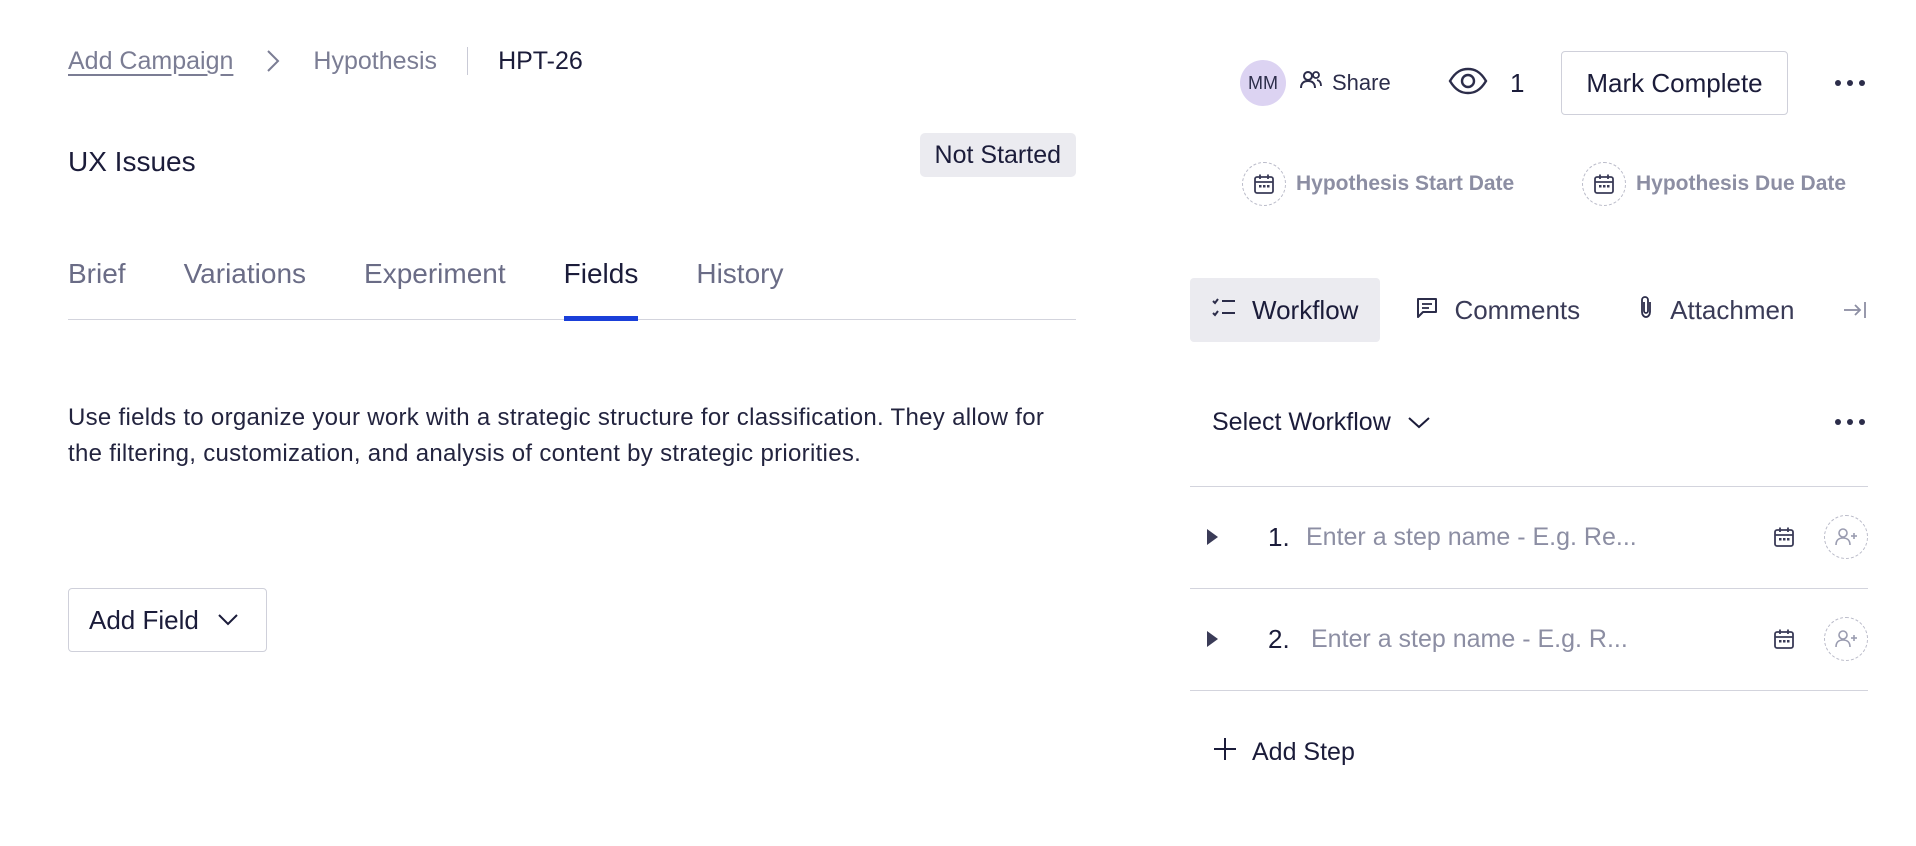 The width and height of the screenshot is (1916, 846). I want to click on breadcrumb-item-hypothesis: Hypothesis, so click(375, 61).